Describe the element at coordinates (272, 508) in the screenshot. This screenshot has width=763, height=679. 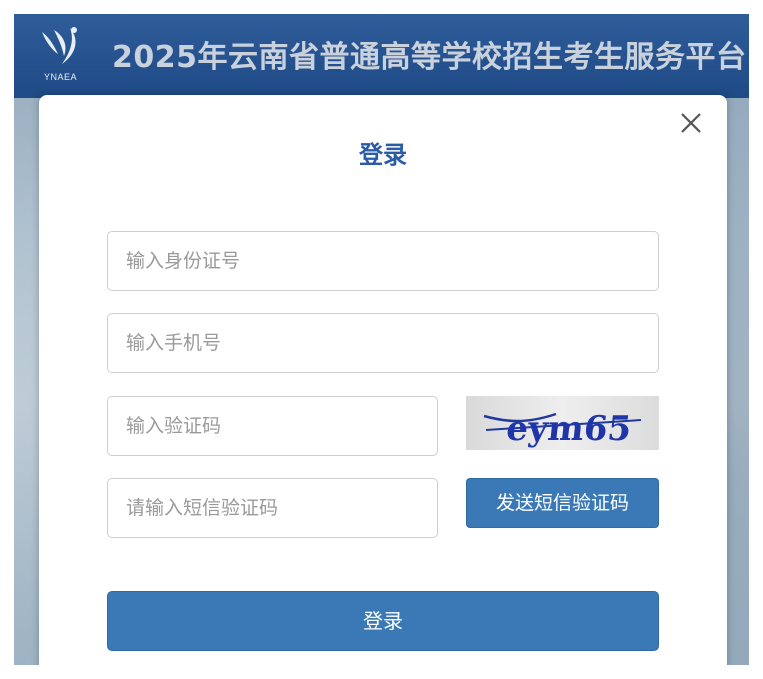
I see `sms-code-input` at that location.